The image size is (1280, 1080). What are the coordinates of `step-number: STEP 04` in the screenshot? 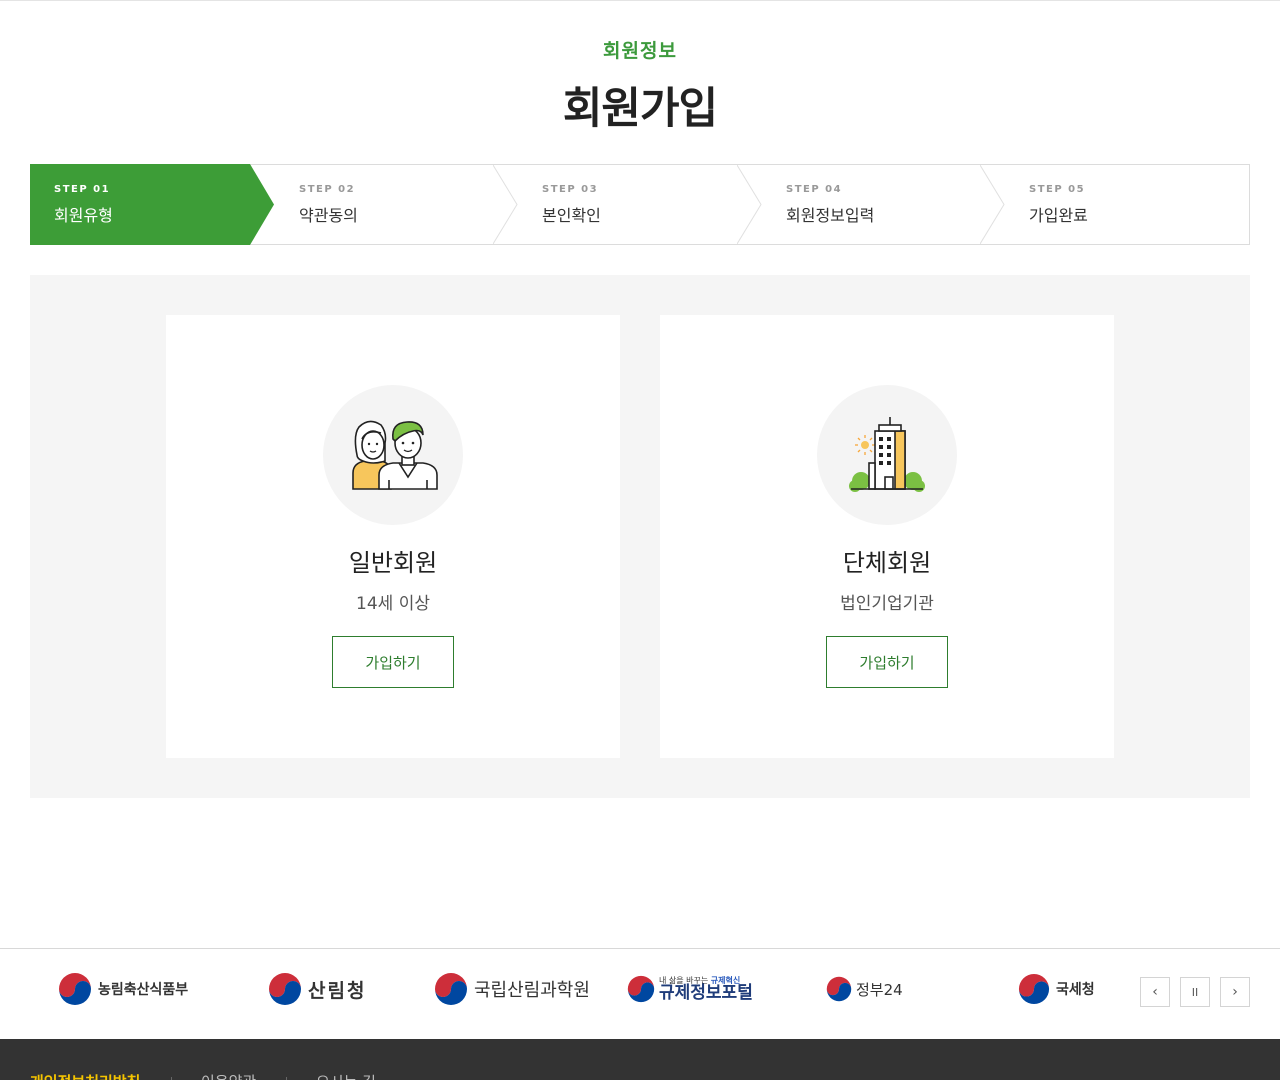 It's located at (814, 189).